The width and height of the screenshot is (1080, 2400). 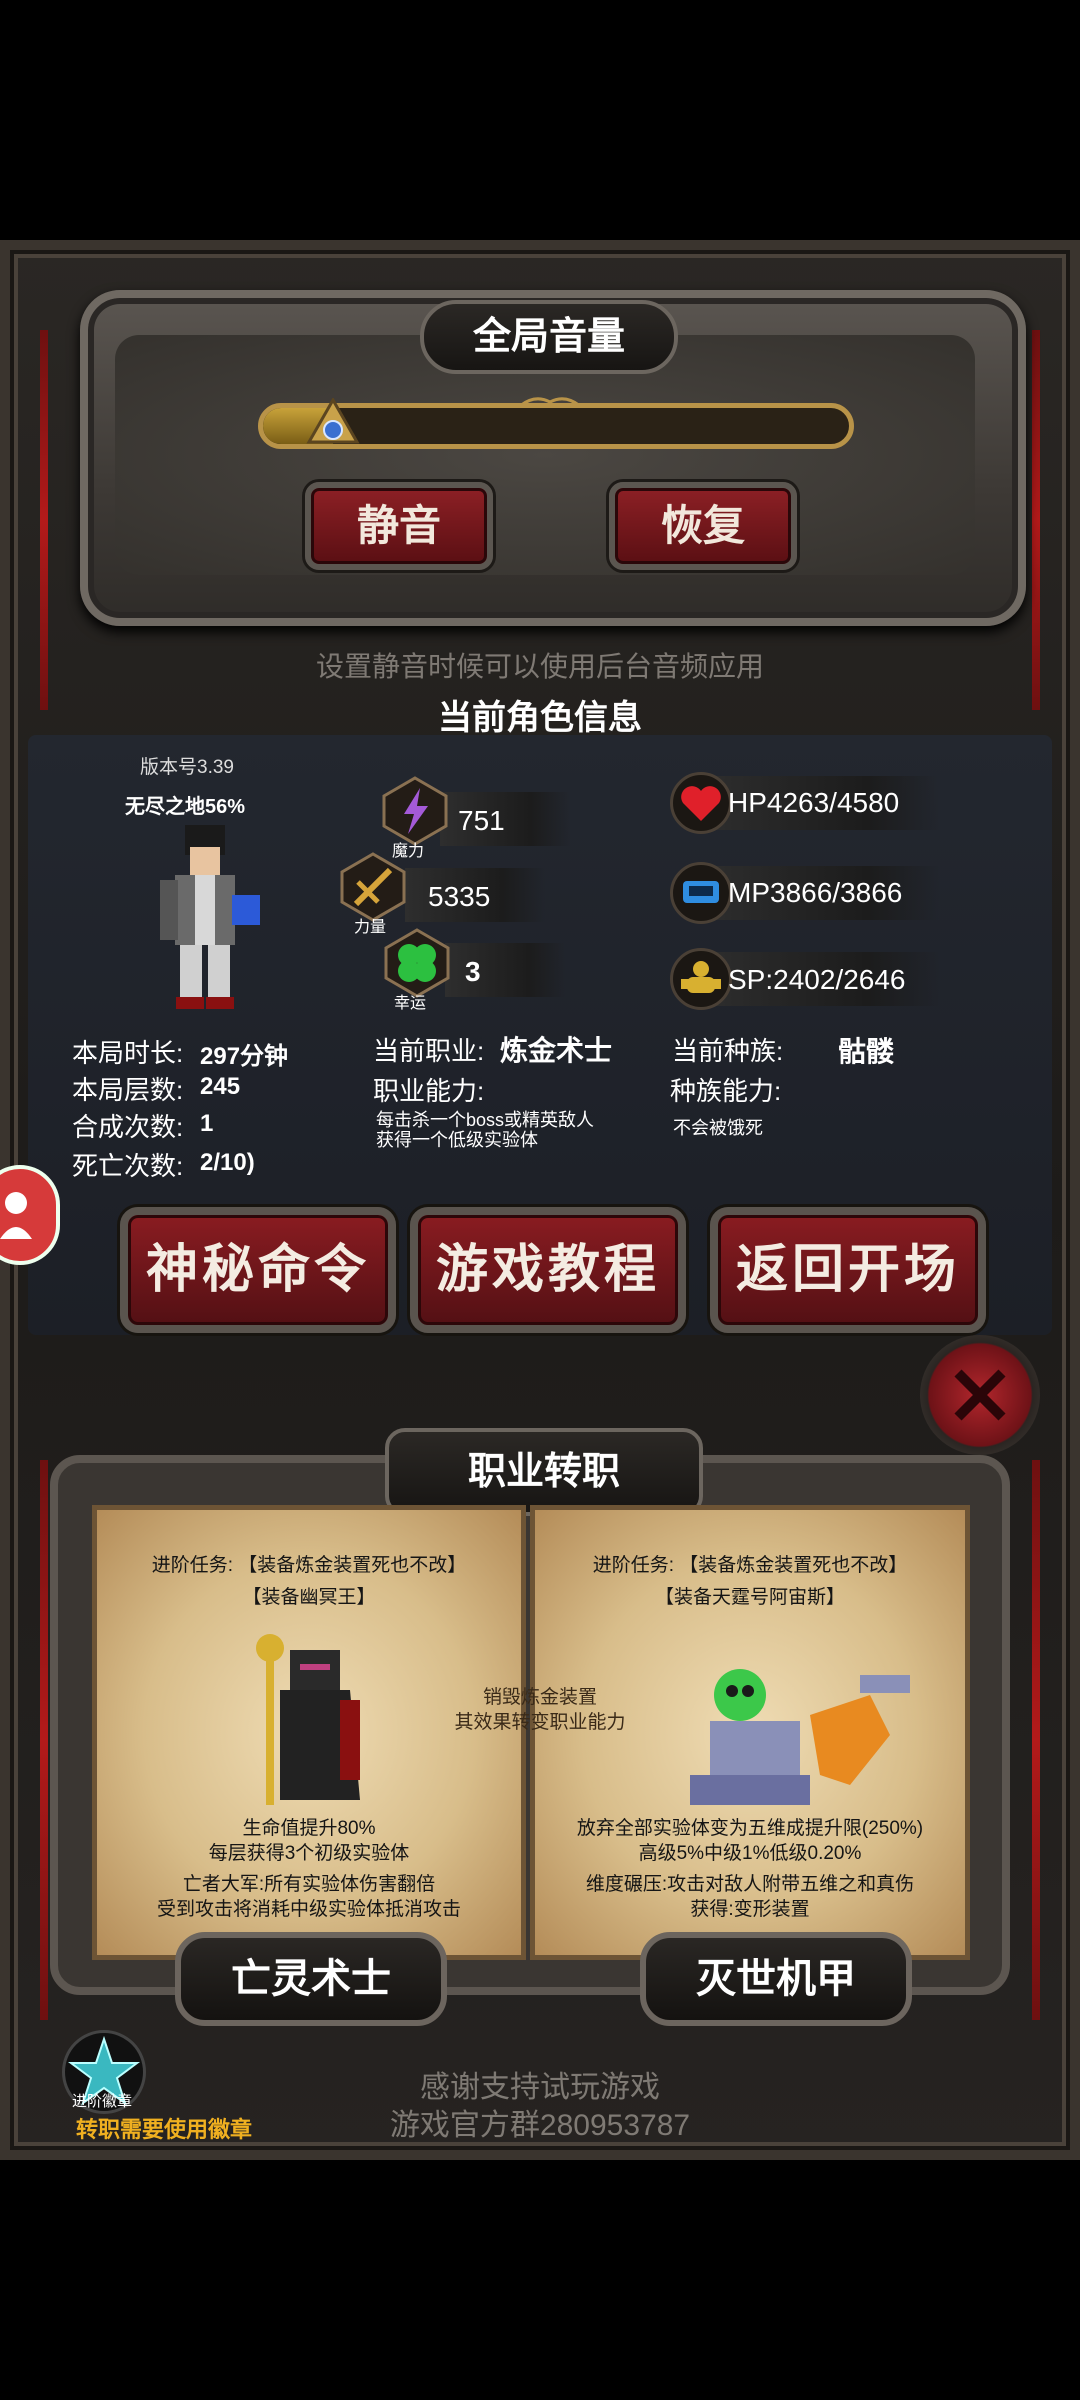 I want to click on necromancer-sprite, so click(x=305, y=1720).